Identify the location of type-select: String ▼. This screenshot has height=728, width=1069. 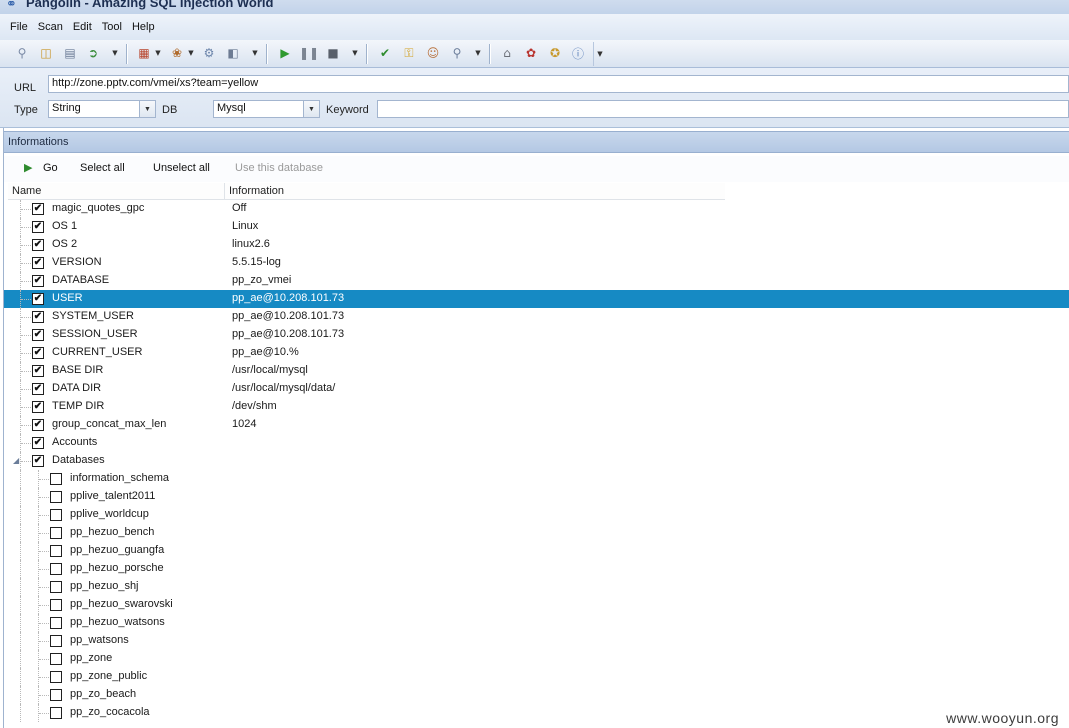
(102, 109).